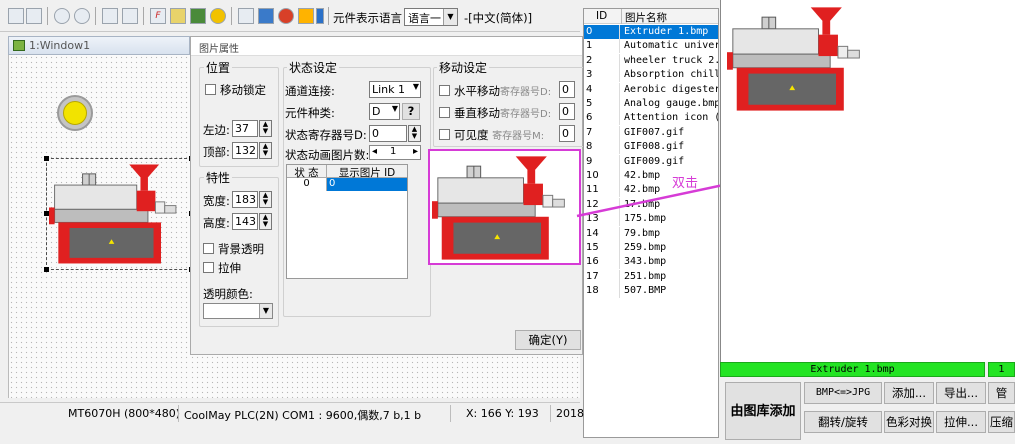 This screenshot has height=444, width=1015. Describe the element at coordinates (198, 16) in the screenshot. I see `grid2-icon` at that location.